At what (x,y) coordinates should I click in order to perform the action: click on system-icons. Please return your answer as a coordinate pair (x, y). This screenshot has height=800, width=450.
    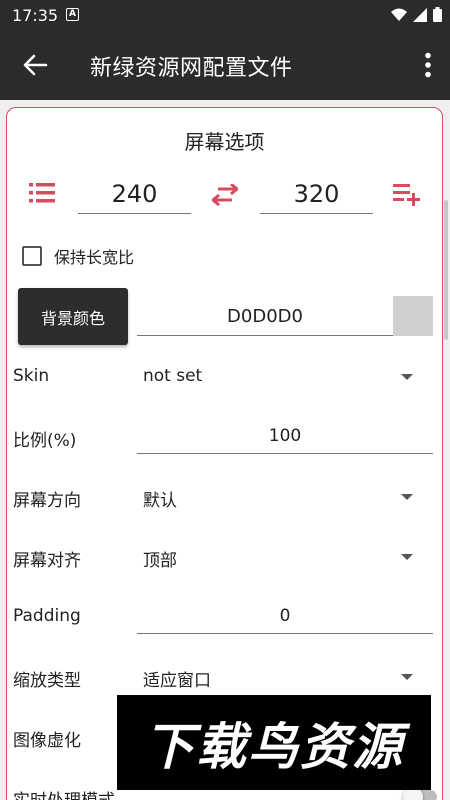
    Looking at the image, I should click on (416, 14).